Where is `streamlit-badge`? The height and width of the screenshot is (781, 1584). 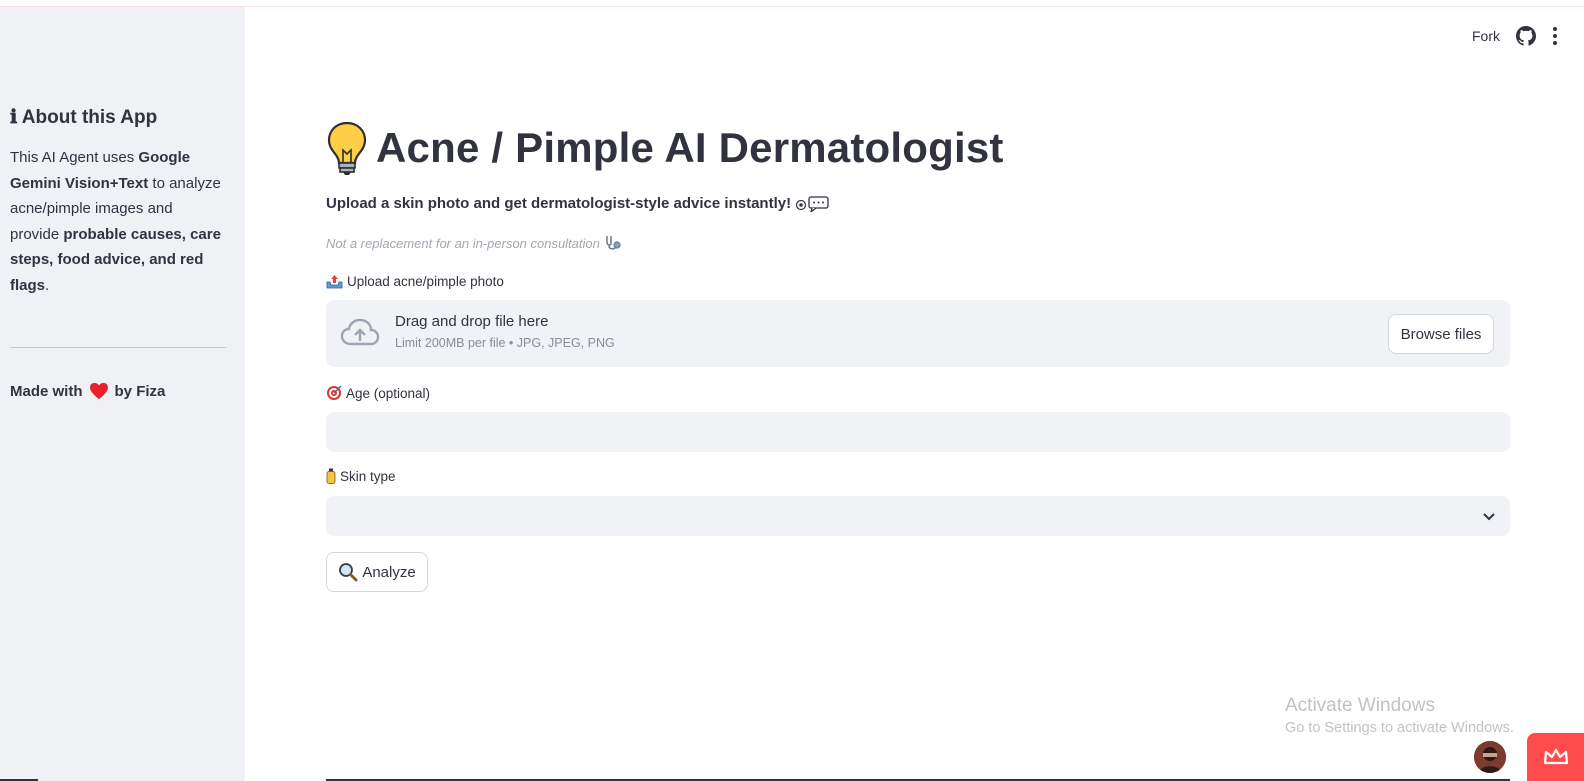 streamlit-badge is located at coordinates (1555, 757).